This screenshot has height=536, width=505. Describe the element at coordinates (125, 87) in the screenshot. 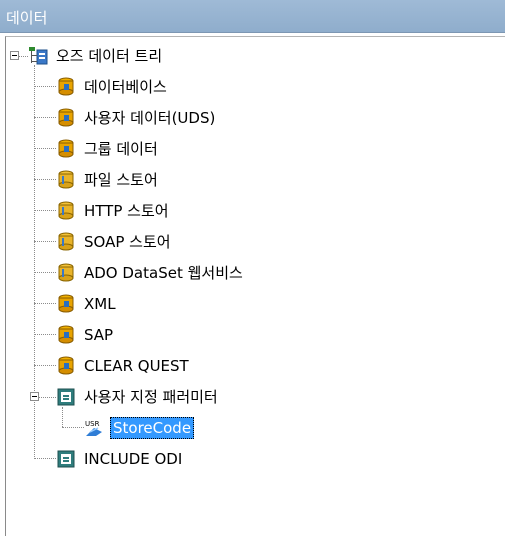

I see `tree-node-label: 데이터베이스` at that location.